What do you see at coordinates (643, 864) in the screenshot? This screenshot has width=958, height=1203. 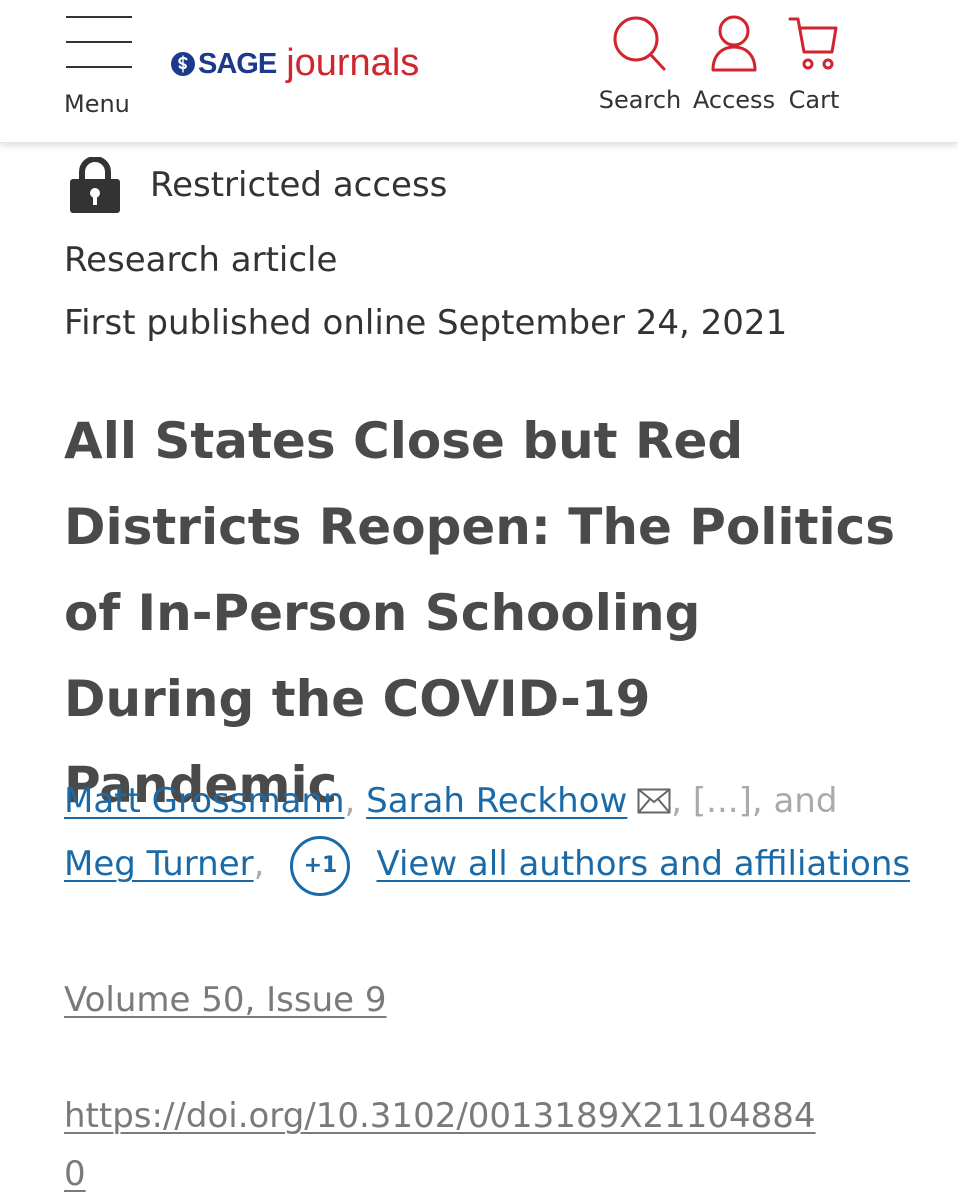 I see `view-all-authors-link: View all authors and affiliations` at bounding box center [643, 864].